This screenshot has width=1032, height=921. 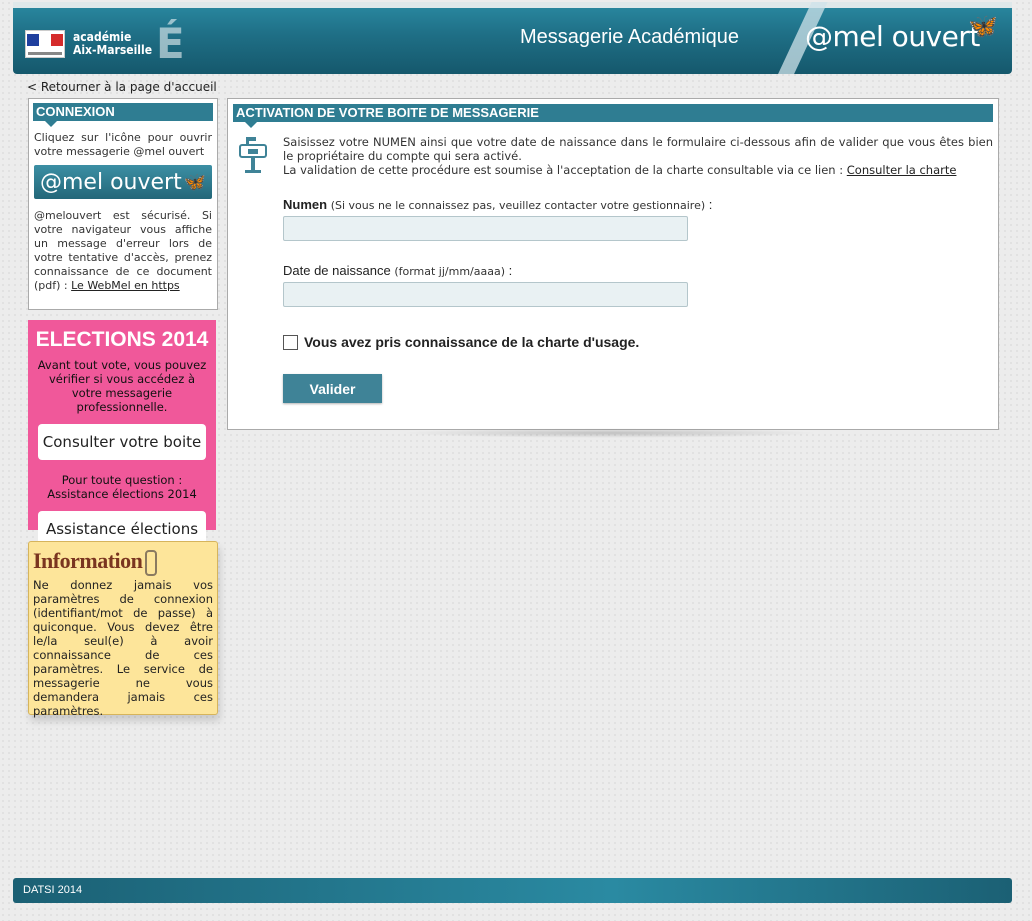 What do you see at coordinates (111, 182) in the screenshot?
I see `open-mel-label: @mel ouvert` at bounding box center [111, 182].